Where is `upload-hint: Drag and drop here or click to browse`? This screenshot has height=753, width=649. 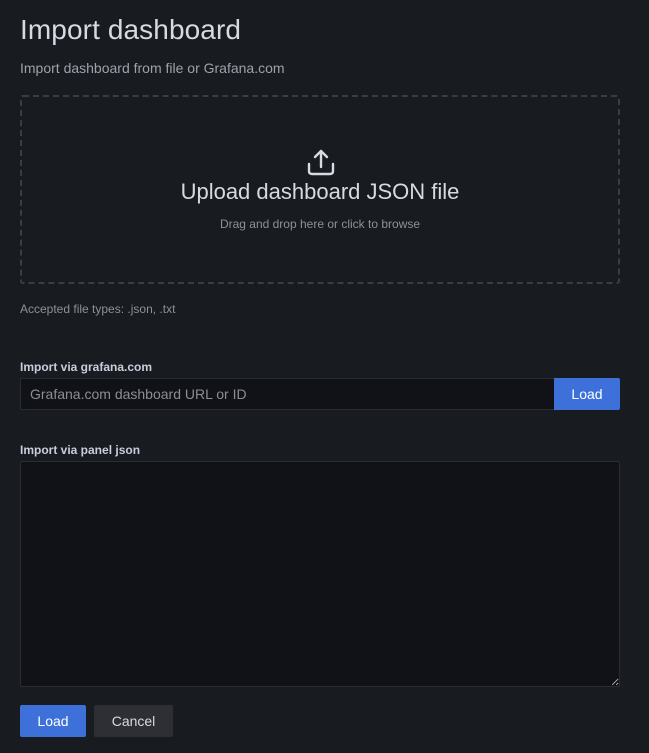
upload-hint: Drag and drop here or click to browse is located at coordinates (320, 224).